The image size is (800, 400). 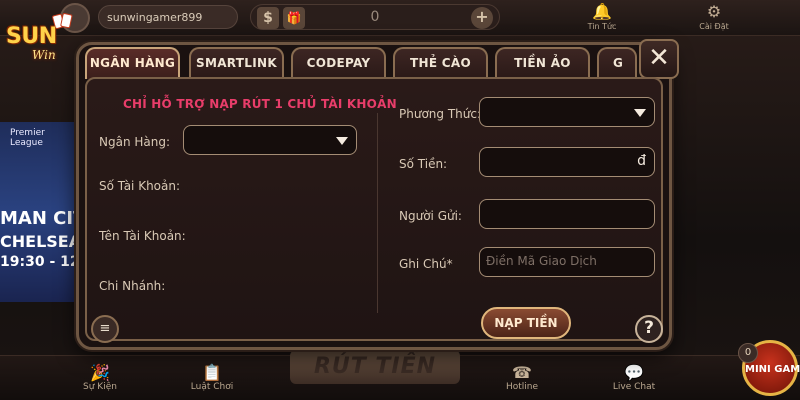 What do you see at coordinates (440, 63) in the screenshot?
I see `tab-card: THẺ CÀO` at bounding box center [440, 63].